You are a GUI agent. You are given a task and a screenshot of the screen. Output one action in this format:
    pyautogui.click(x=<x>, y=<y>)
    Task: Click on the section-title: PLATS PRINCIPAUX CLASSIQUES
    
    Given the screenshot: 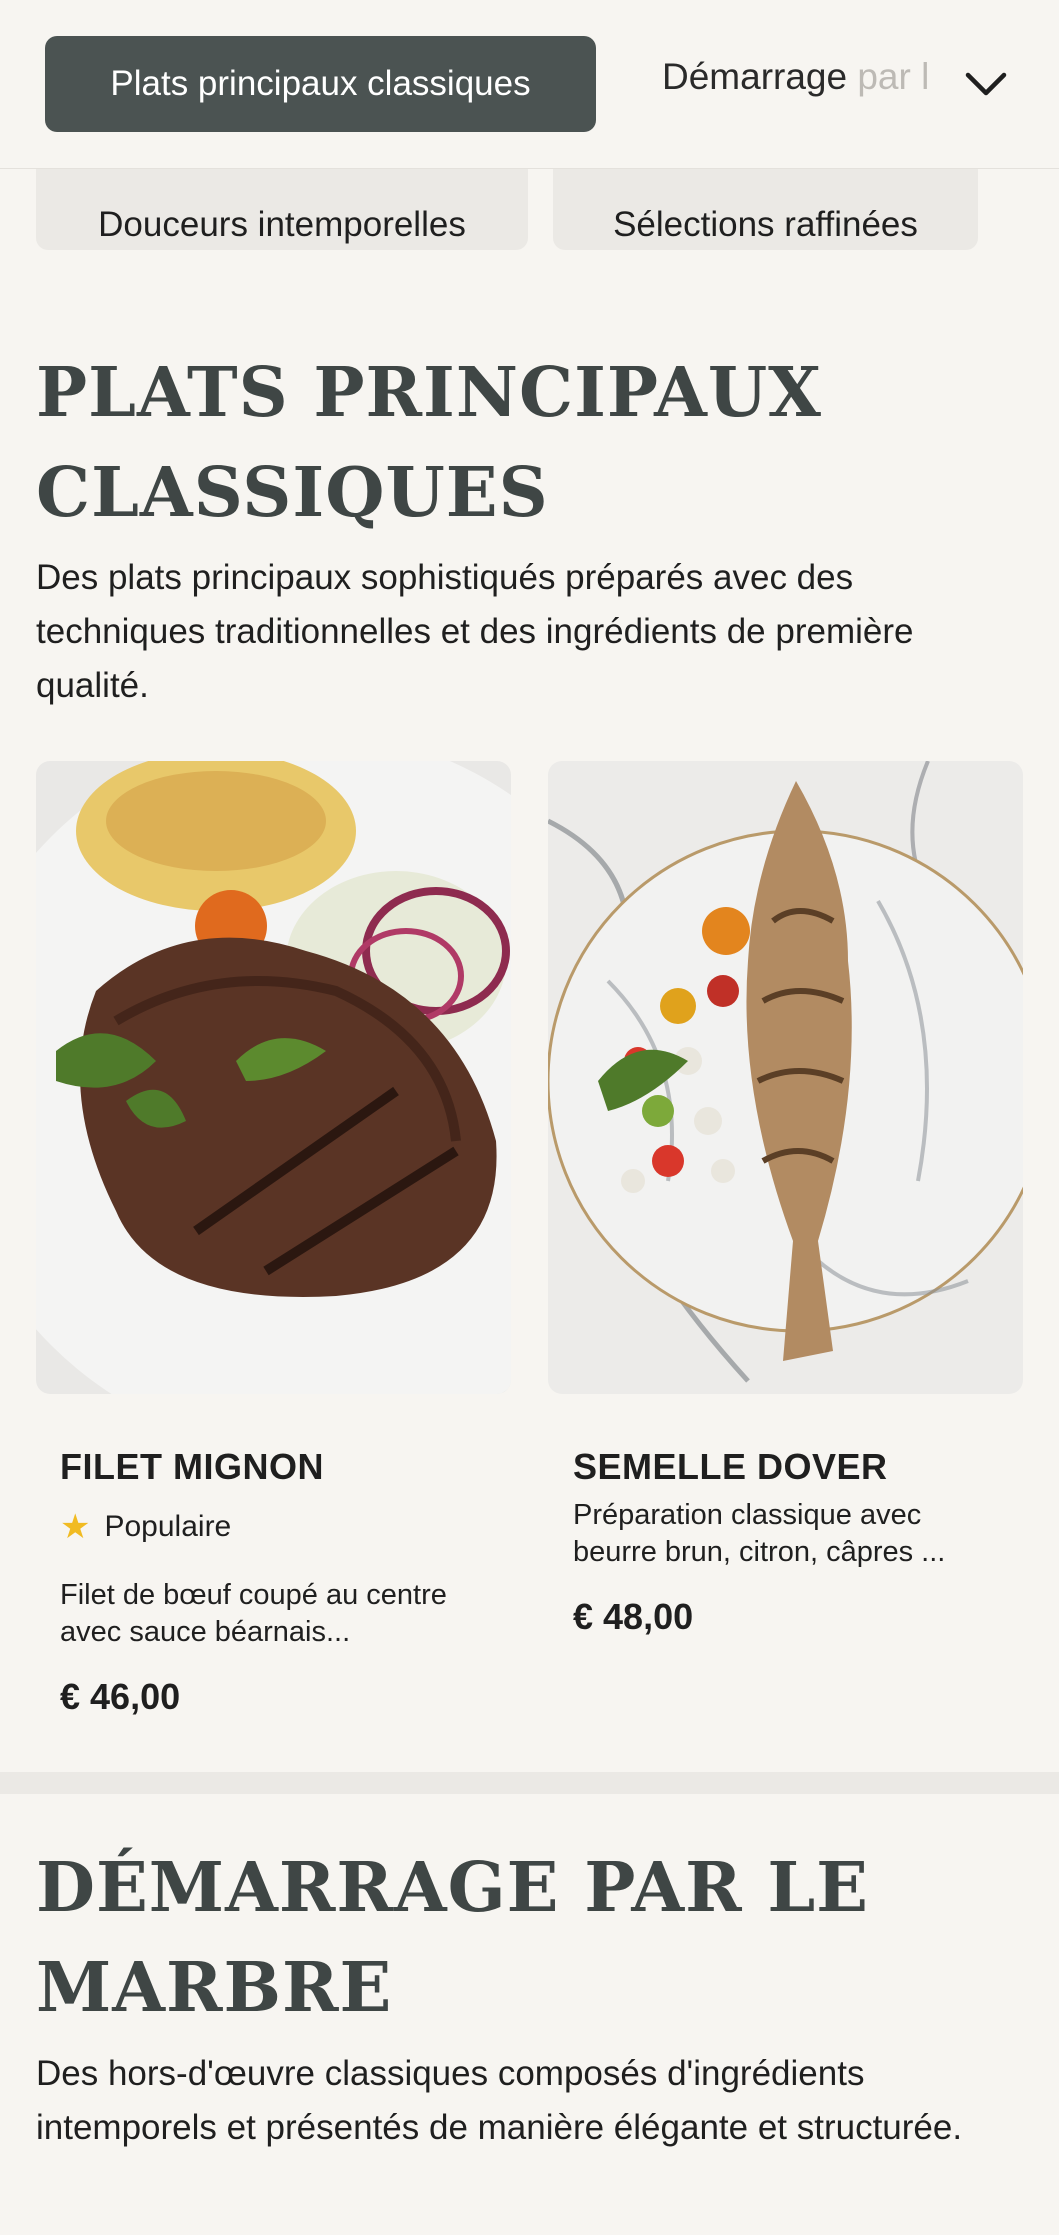 What is the action you would take?
    pyautogui.click(x=536, y=443)
    